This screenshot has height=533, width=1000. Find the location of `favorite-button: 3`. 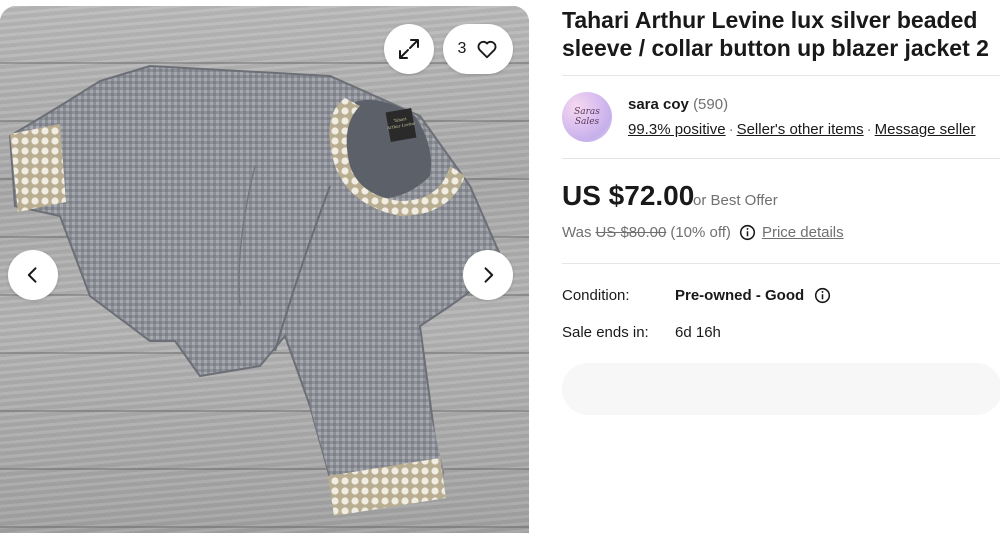

favorite-button: 3 is located at coordinates (478, 49).